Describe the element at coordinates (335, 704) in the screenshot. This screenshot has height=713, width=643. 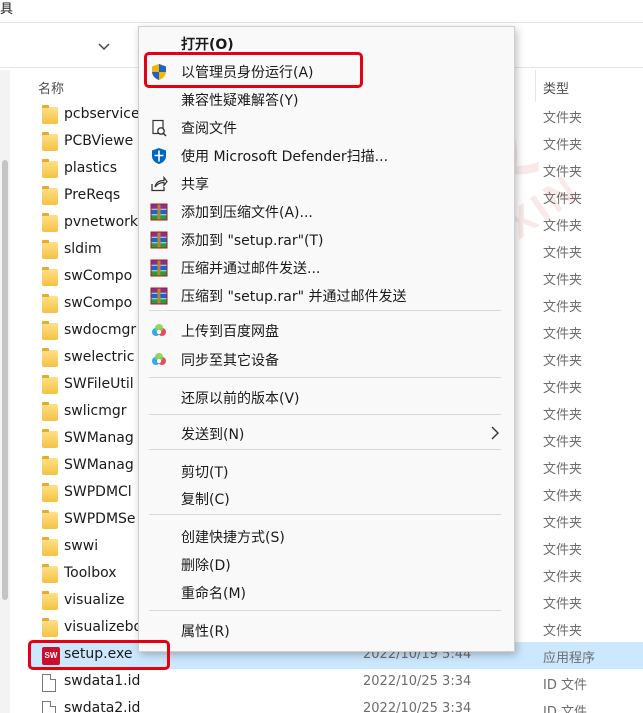
I see `file-row: swdata2.id 2022/10/25 3:34 ID 文件` at that location.